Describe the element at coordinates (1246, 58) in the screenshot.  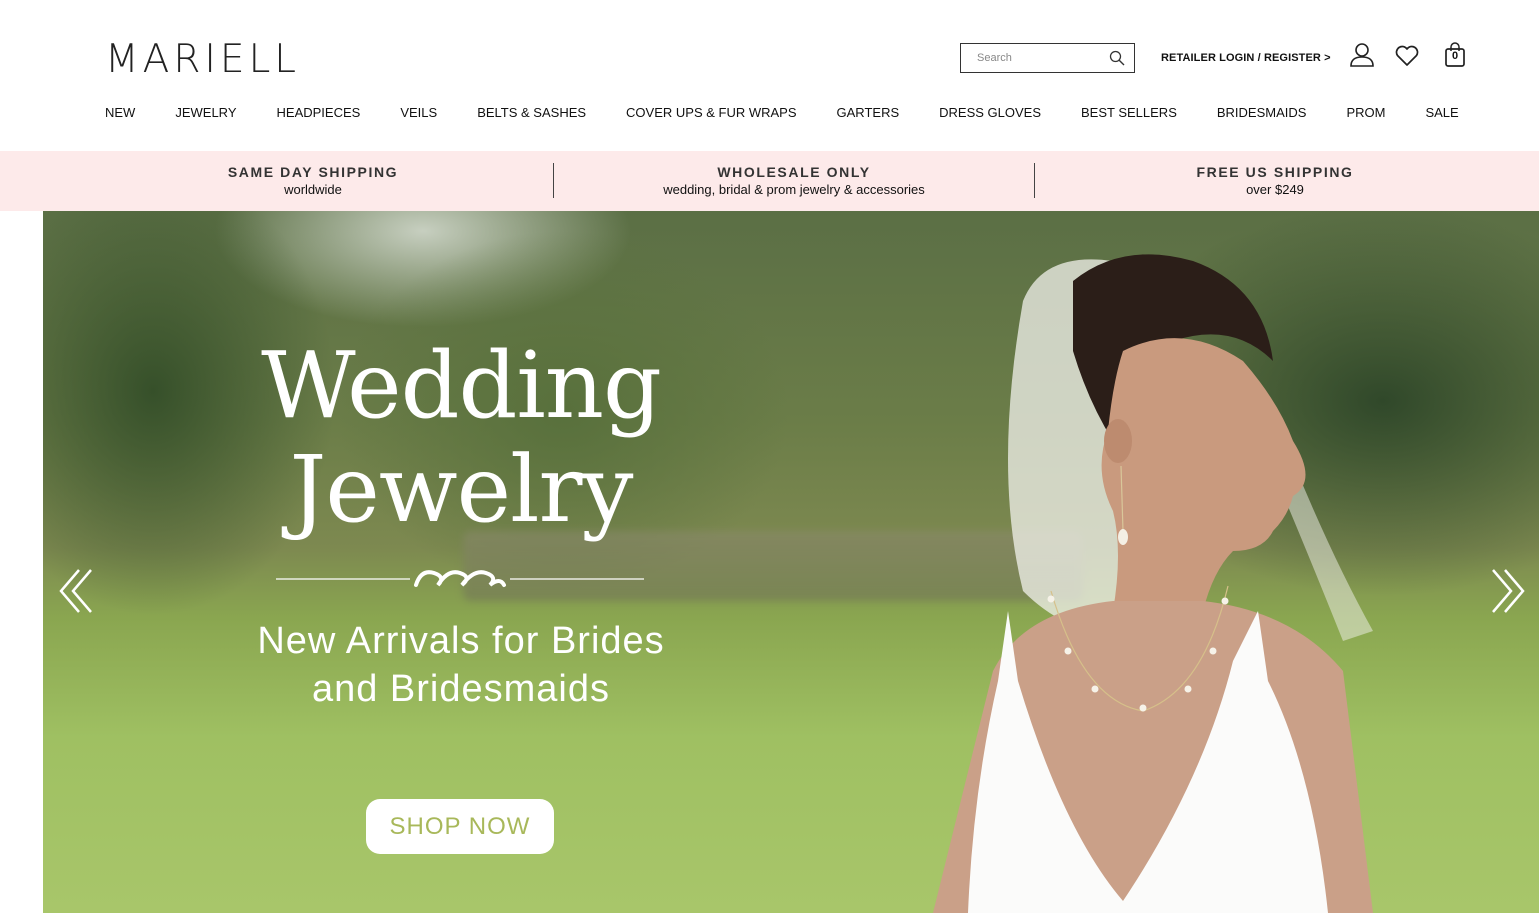
I see `retailer-login-register-link: RETAILER LOGIN / REGISTER >` at that location.